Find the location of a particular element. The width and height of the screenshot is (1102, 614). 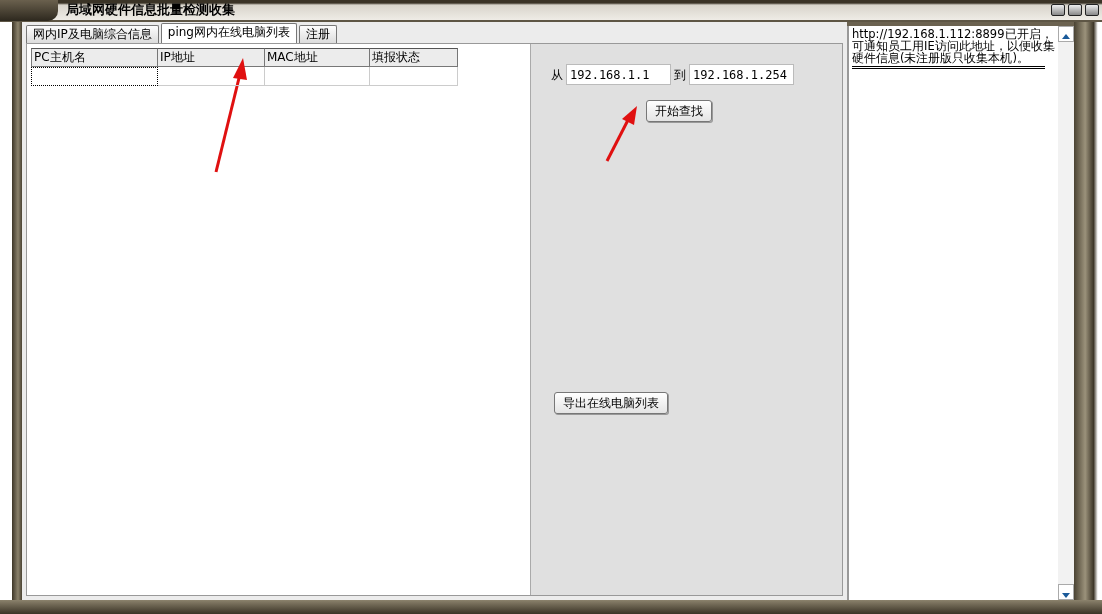

annotation-arrow is located at coordinates (621, 134).